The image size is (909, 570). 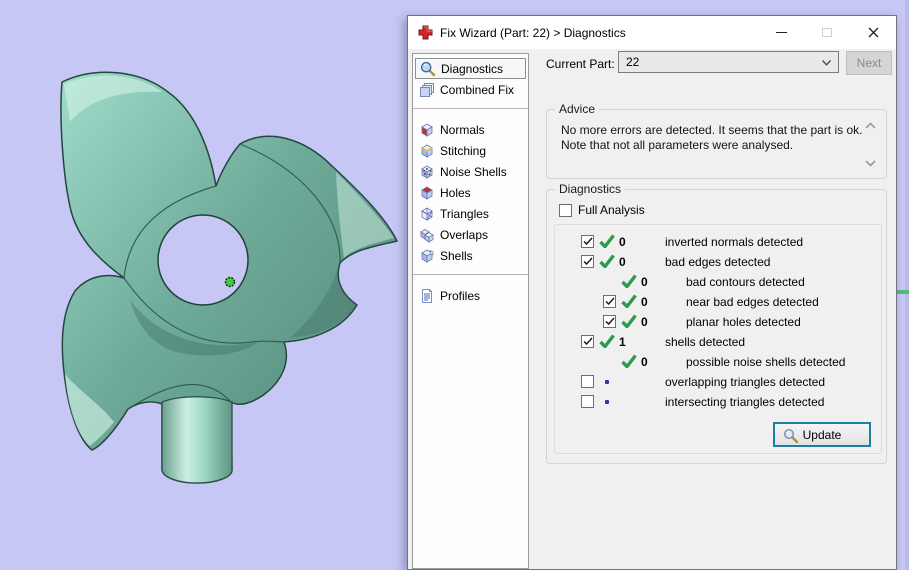 What do you see at coordinates (870, 163) in the screenshot?
I see `scroll-down-icon` at bounding box center [870, 163].